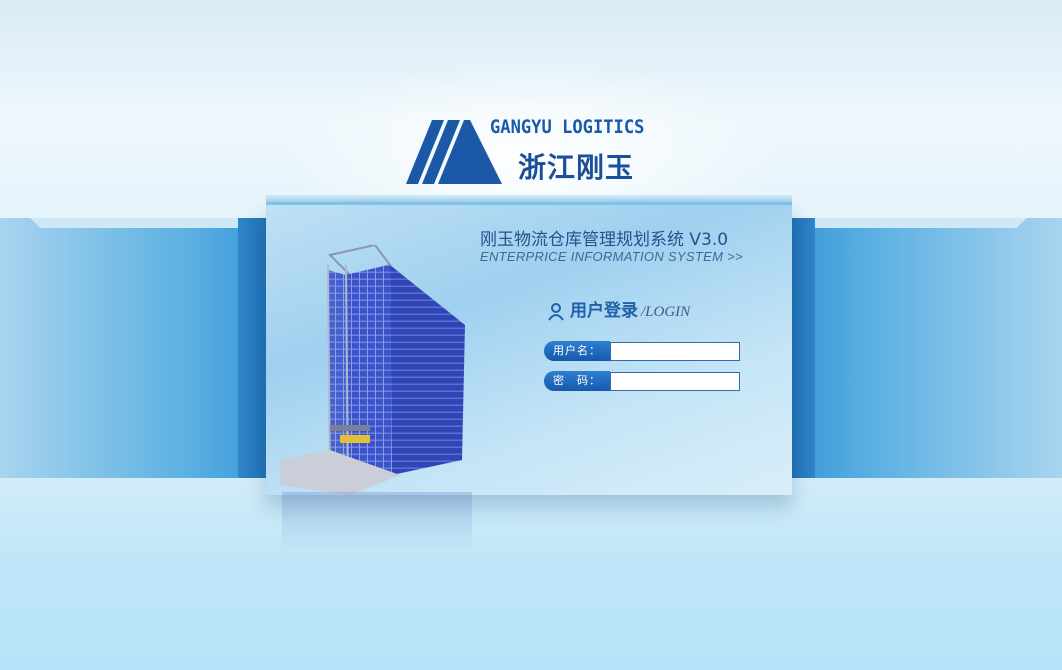 The width and height of the screenshot is (1062, 670). What do you see at coordinates (927, 348) in the screenshot?
I see `right-wing-decoration` at bounding box center [927, 348].